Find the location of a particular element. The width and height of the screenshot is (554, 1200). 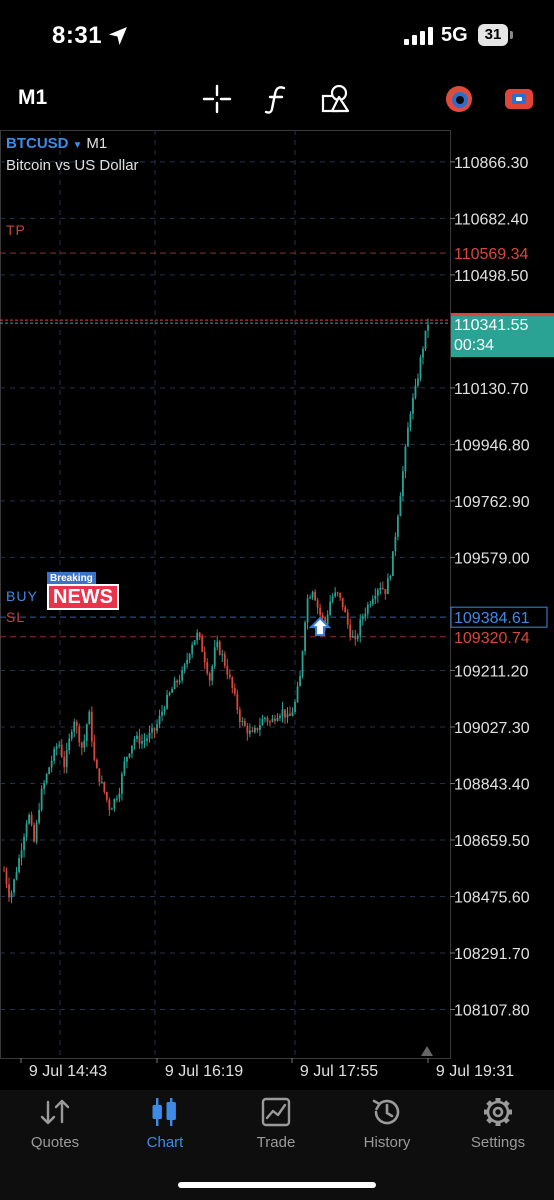

tab-label: Settings is located at coordinates (498, 1142).